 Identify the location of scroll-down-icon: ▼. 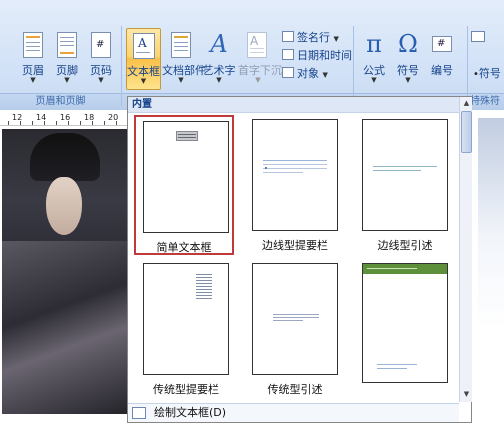
(466, 394).